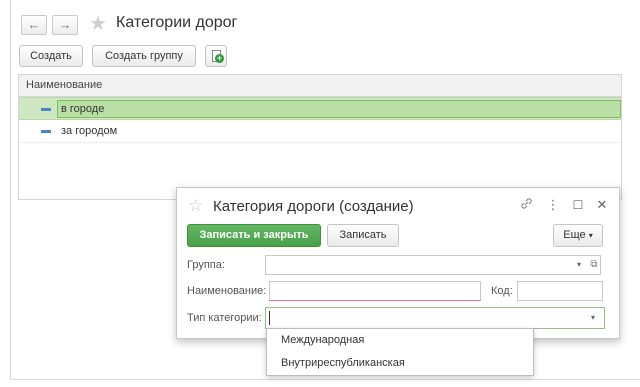 The height and width of the screenshot is (387, 640). What do you see at coordinates (553, 205) in the screenshot?
I see `menu-more-icon: ⋮` at bounding box center [553, 205].